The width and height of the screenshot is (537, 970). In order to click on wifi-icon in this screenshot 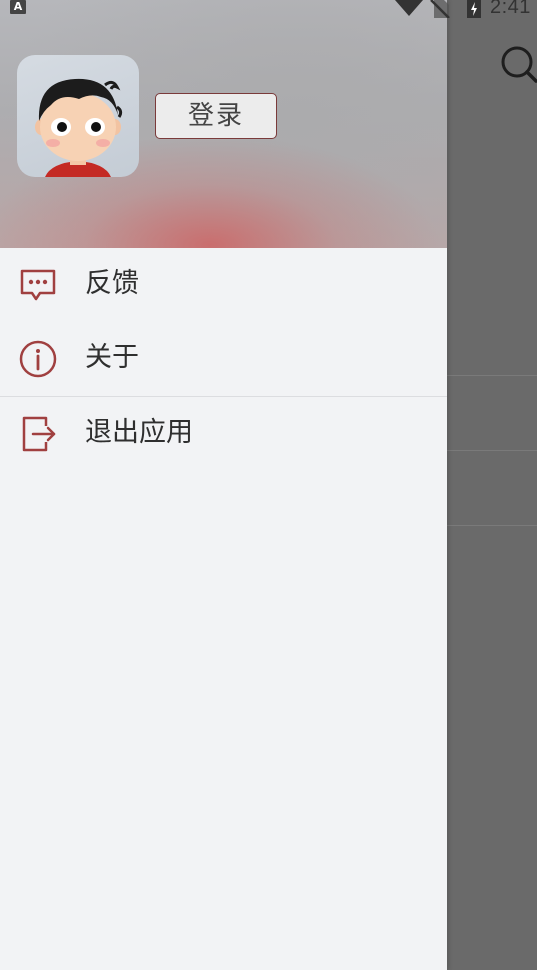, I will do `click(409, 8)`.